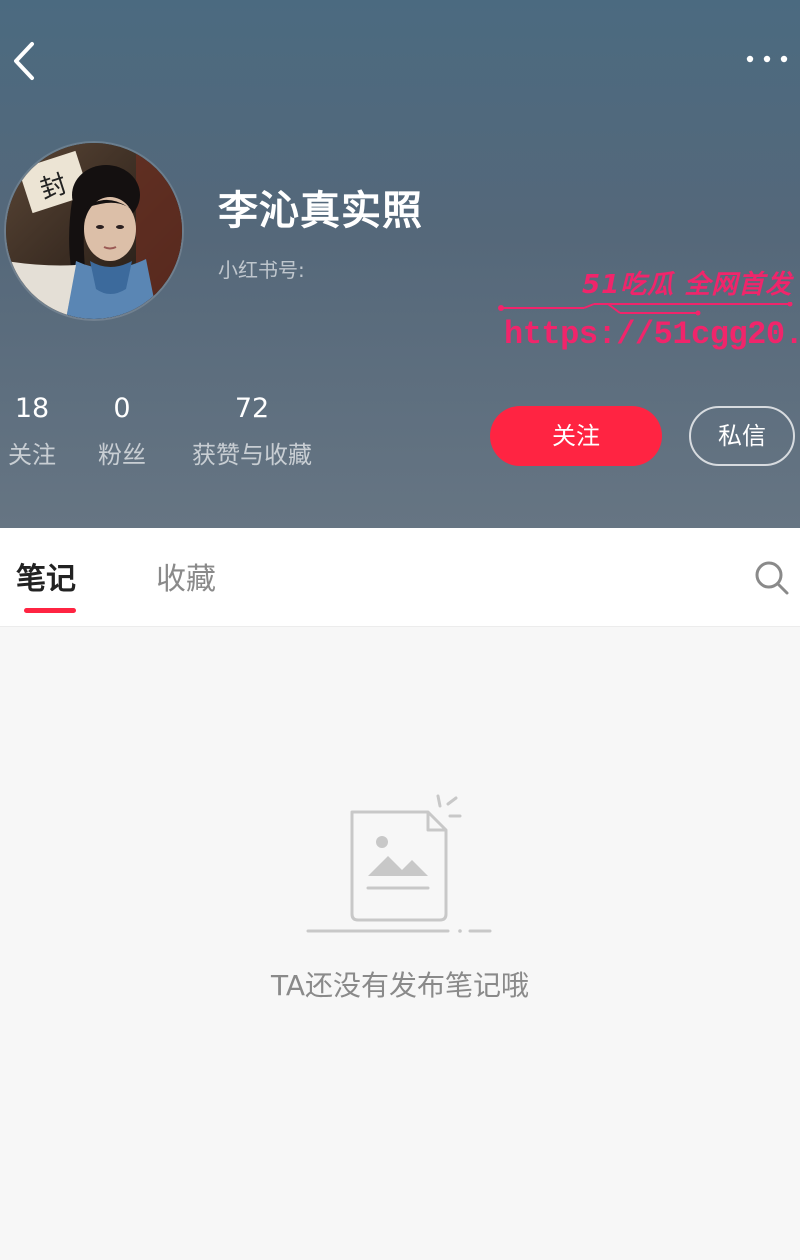 This screenshot has height=1260, width=800. I want to click on search-button, so click(772, 578).